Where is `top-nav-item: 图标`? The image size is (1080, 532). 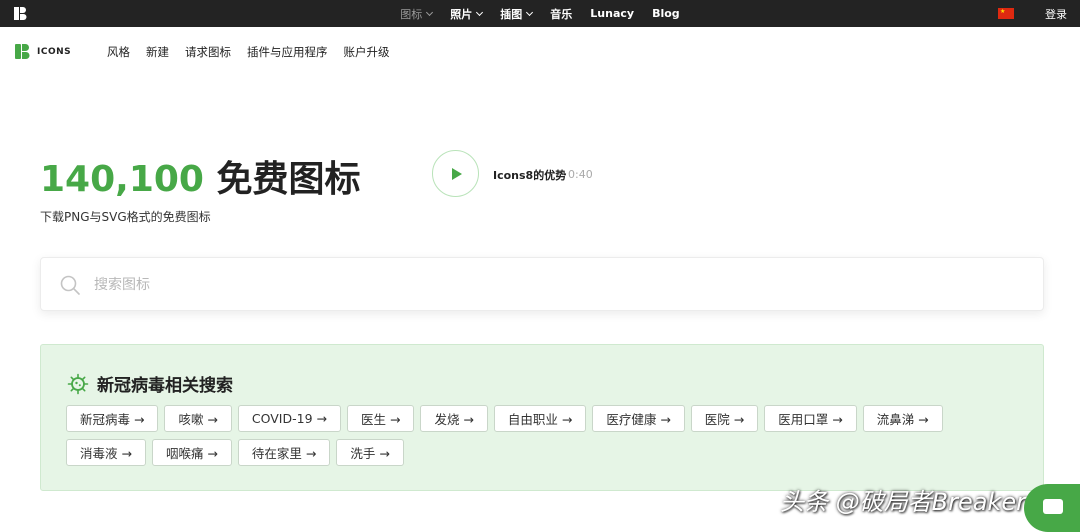 top-nav-item: 图标 is located at coordinates (416, 13).